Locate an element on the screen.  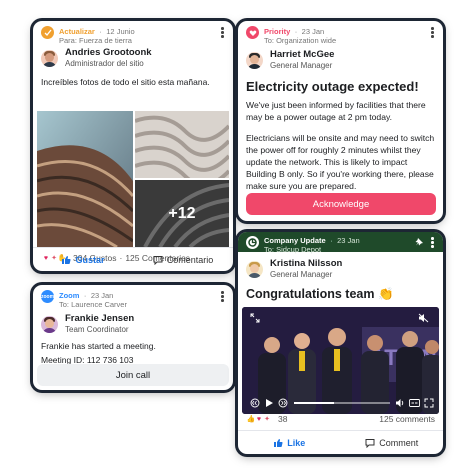
pin-icon is located at coordinates (419, 241).